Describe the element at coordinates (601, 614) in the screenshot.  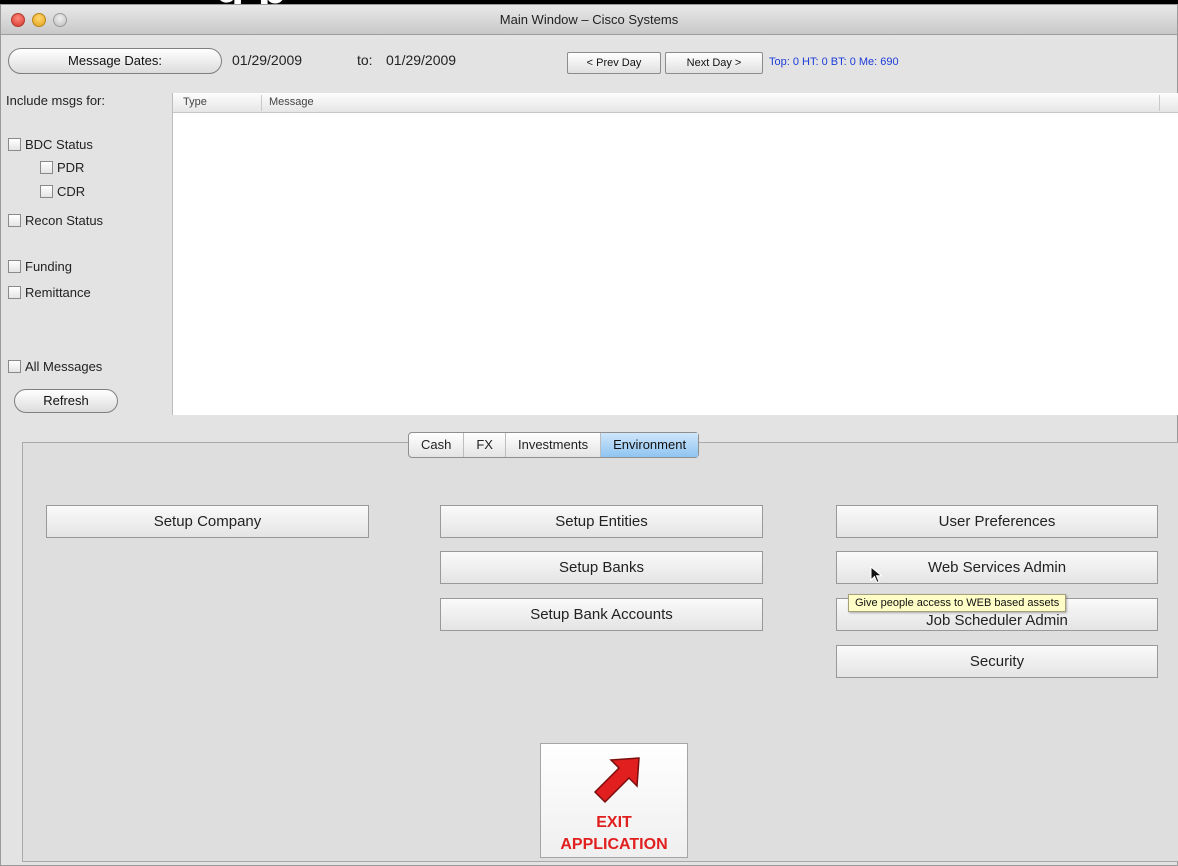
I see `setup-bank-accounts-button: Setup Bank Accounts` at that location.